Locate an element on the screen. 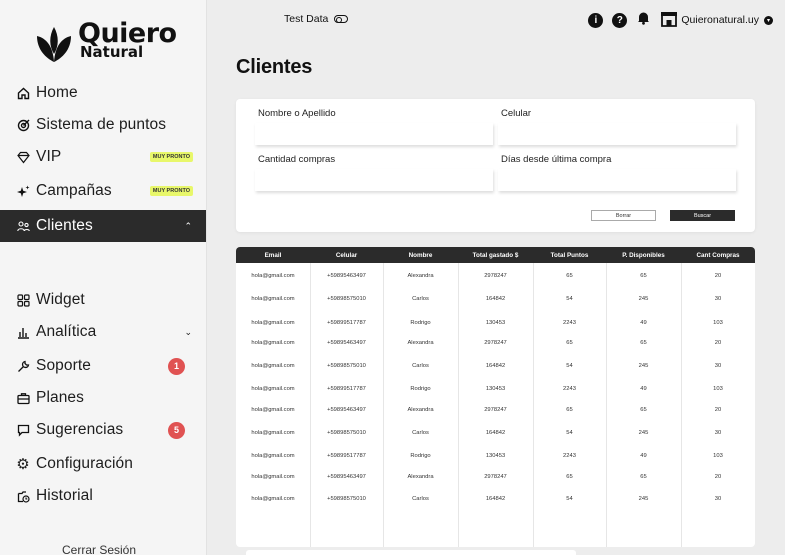  sparkle-icon is located at coordinates (23, 191).